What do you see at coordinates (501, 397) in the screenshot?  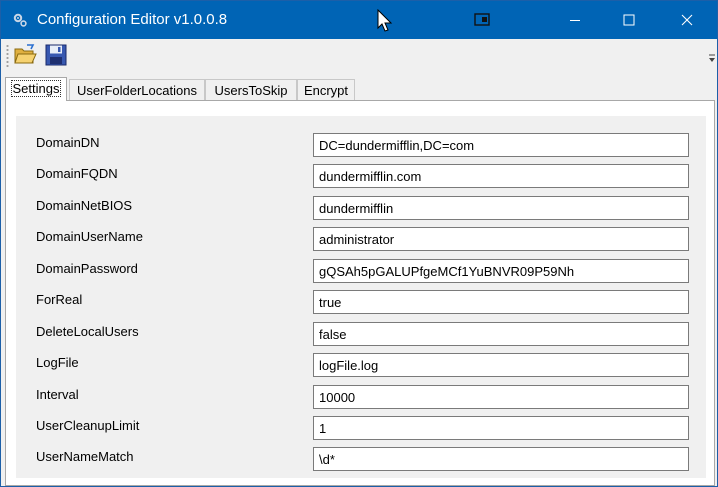 I see `interval-field` at bounding box center [501, 397].